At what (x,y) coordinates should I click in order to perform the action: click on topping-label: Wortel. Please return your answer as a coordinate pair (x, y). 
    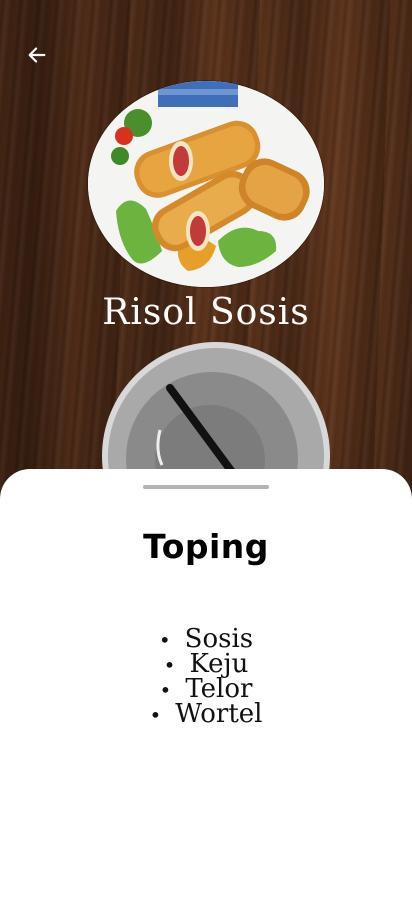
    Looking at the image, I should click on (219, 714).